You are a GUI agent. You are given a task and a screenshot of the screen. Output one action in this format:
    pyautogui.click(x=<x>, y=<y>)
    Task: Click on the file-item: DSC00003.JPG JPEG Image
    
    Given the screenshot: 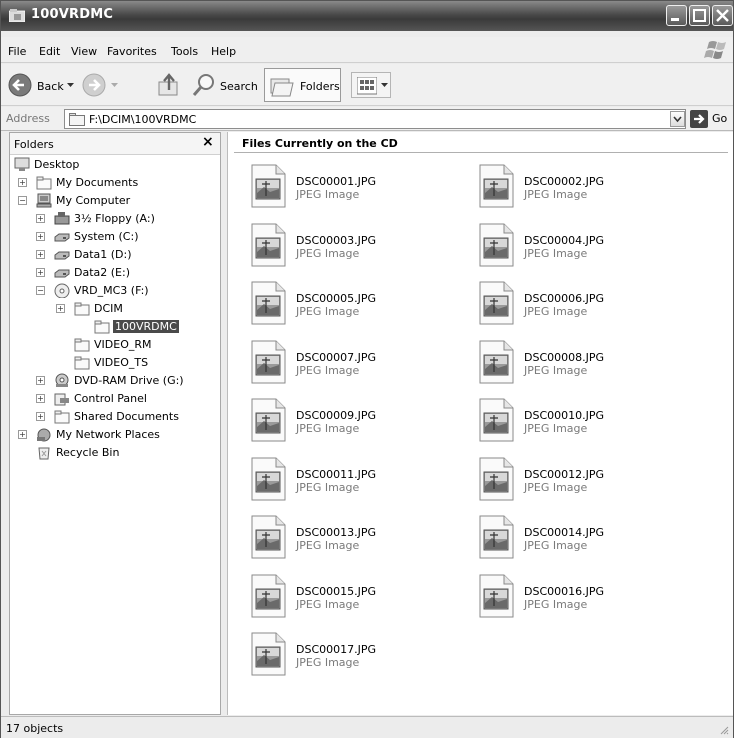 What is the action you would take?
    pyautogui.click(x=360, y=246)
    